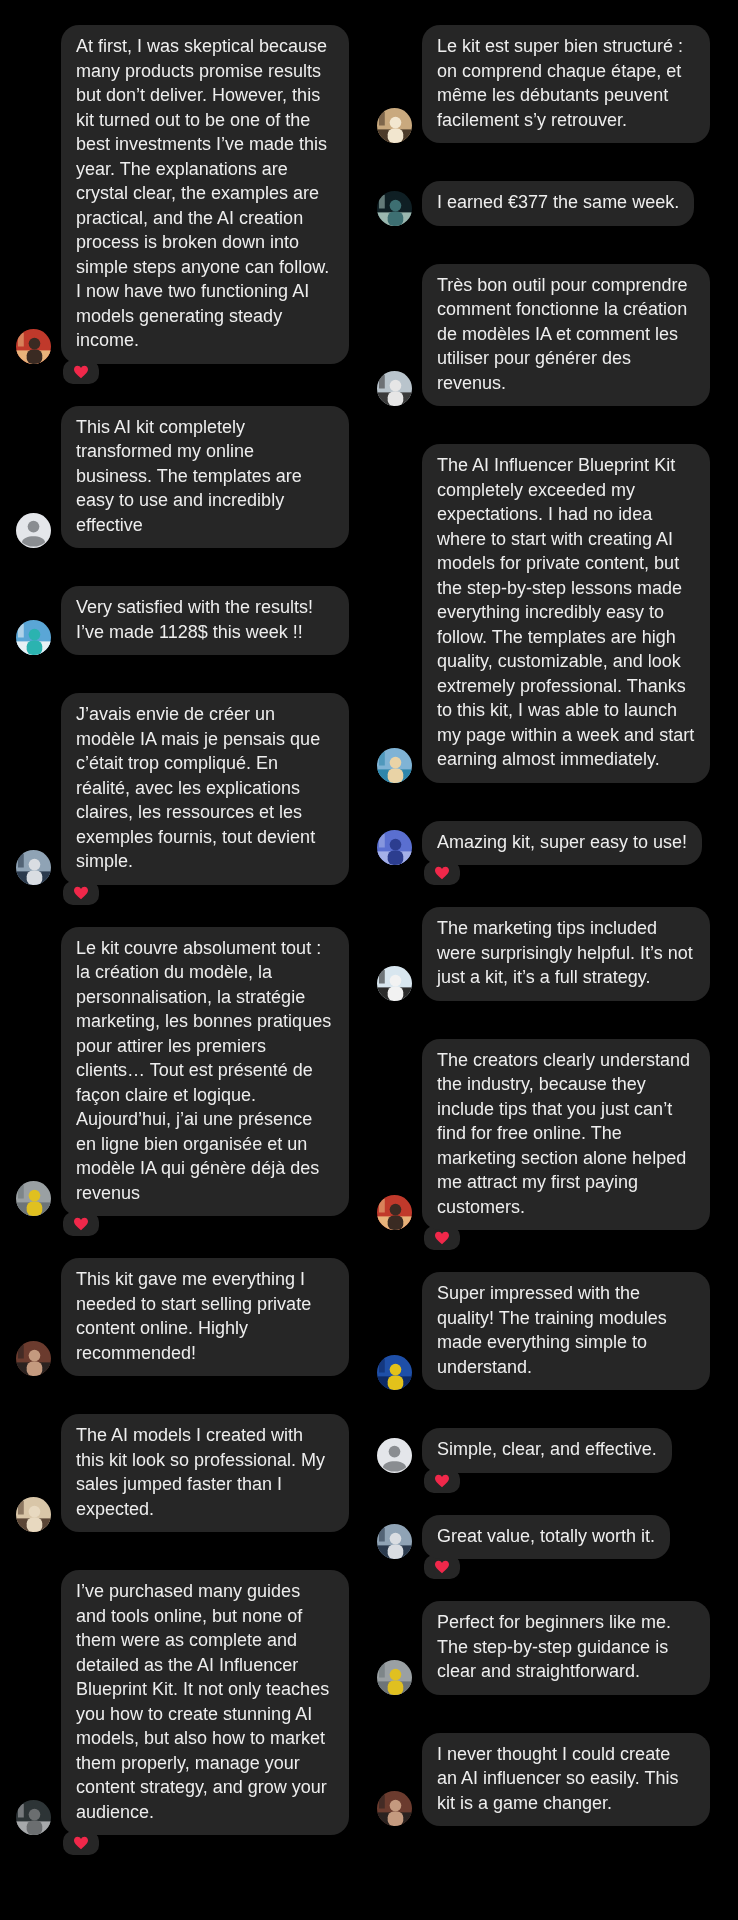 This screenshot has height=1920, width=738. What do you see at coordinates (203, 193) in the screenshot?
I see `comment-text: At first, I was skeptical because many products promise results but don’t deliver. However, this kit turned out to be one of the best investments I’ve made this year. The explanations are crystal clear, the examples are practical, and the AI creation process is broken down into simple steps anyone can follow. I now have two functioning AI models generating steady income.` at bounding box center [203, 193].